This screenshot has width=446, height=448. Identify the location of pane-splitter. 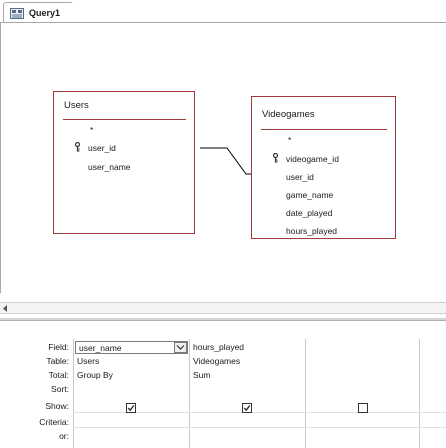
(223, 319).